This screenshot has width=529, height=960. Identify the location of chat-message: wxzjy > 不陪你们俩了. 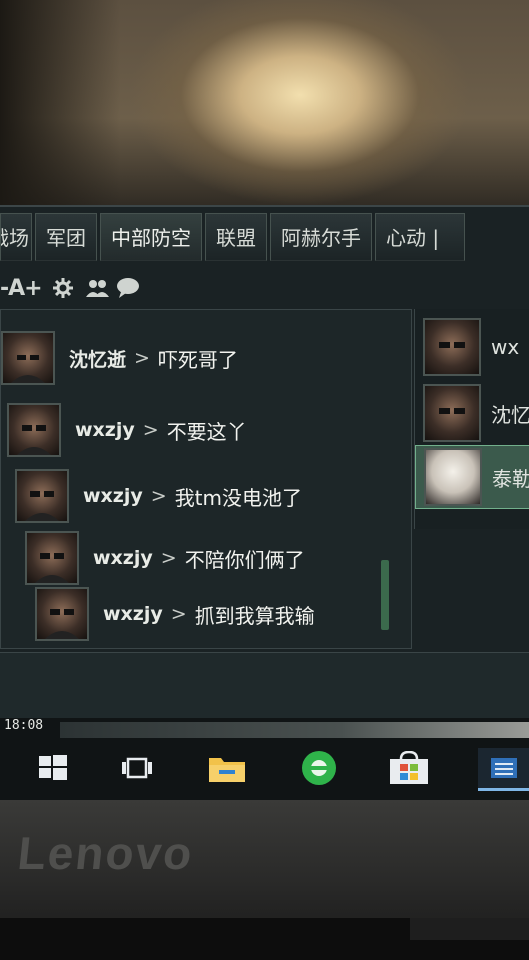
(165, 558).